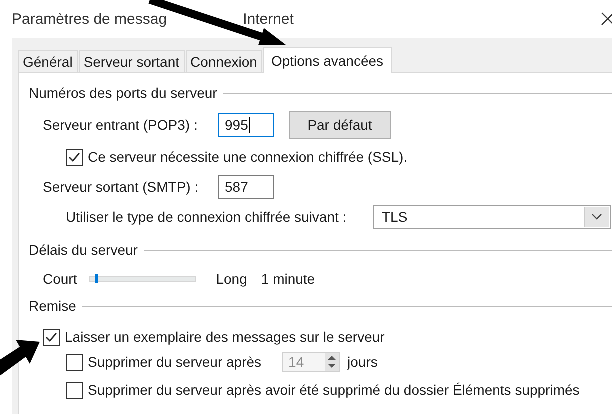 The height and width of the screenshot is (414, 612). What do you see at coordinates (20, 358) in the screenshot?
I see `arrow-drawing` at bounding box center [20, 358].